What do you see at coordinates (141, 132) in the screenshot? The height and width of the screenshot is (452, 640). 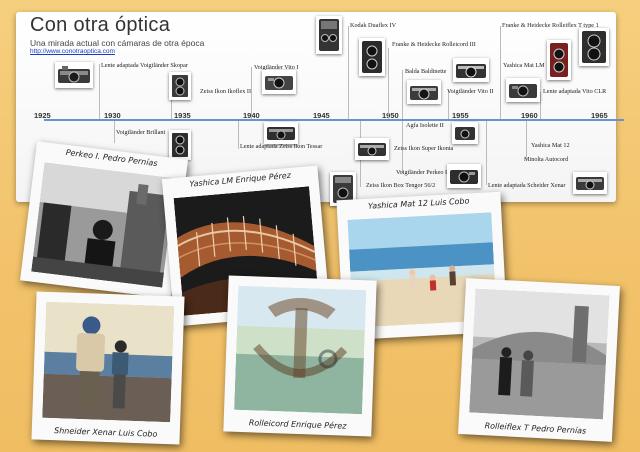 I see `event-label: Voigtländer Brillant` at bounding box center [141, 132].